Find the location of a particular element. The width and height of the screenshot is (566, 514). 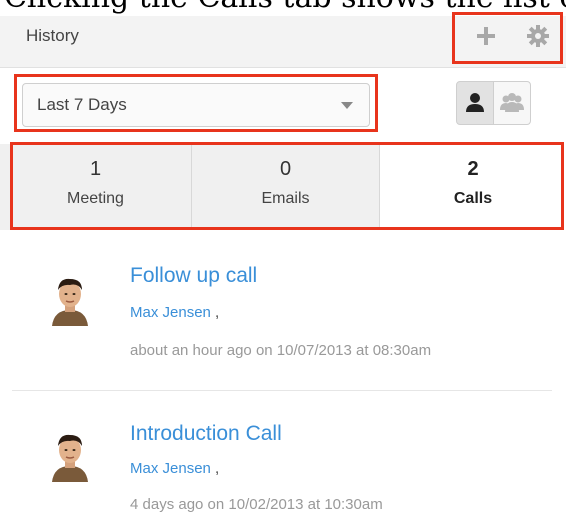

call-title-link: Introduction Call is located at coordinates (206, 434).